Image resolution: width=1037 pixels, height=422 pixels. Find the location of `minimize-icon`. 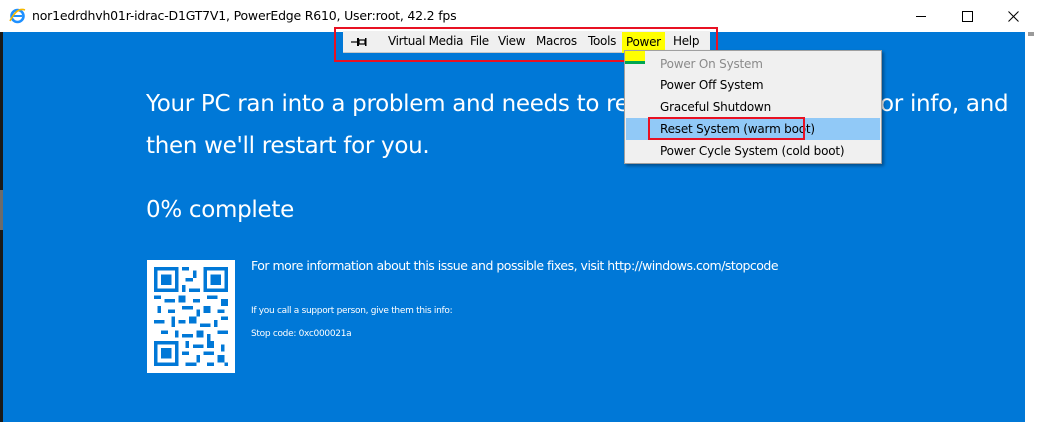

minimize-icon is located at coordinates (920, 16).